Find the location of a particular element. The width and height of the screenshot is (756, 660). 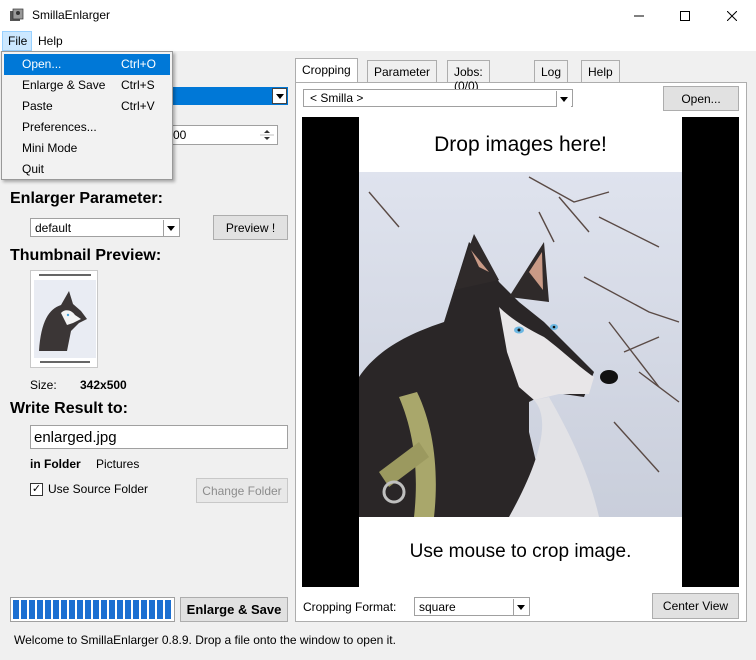

app-icon is located at coordinates (17, 16).